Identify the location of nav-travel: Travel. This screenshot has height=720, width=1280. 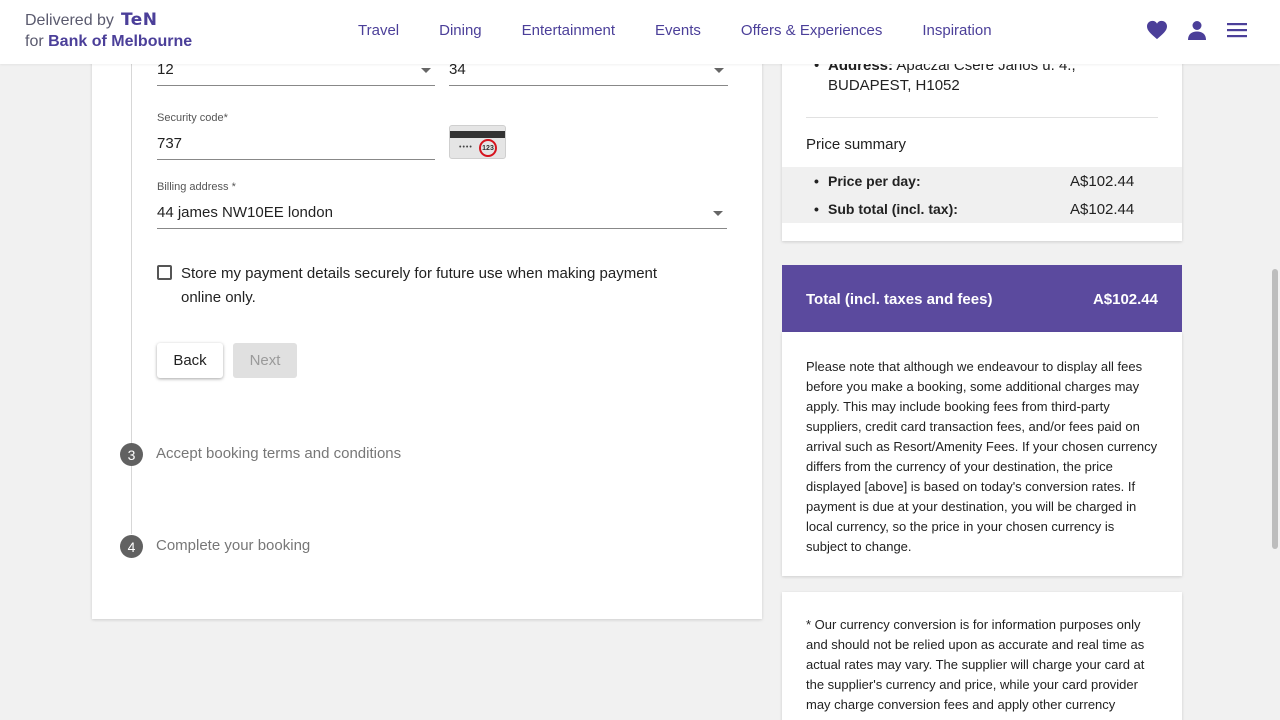
(378, 30).